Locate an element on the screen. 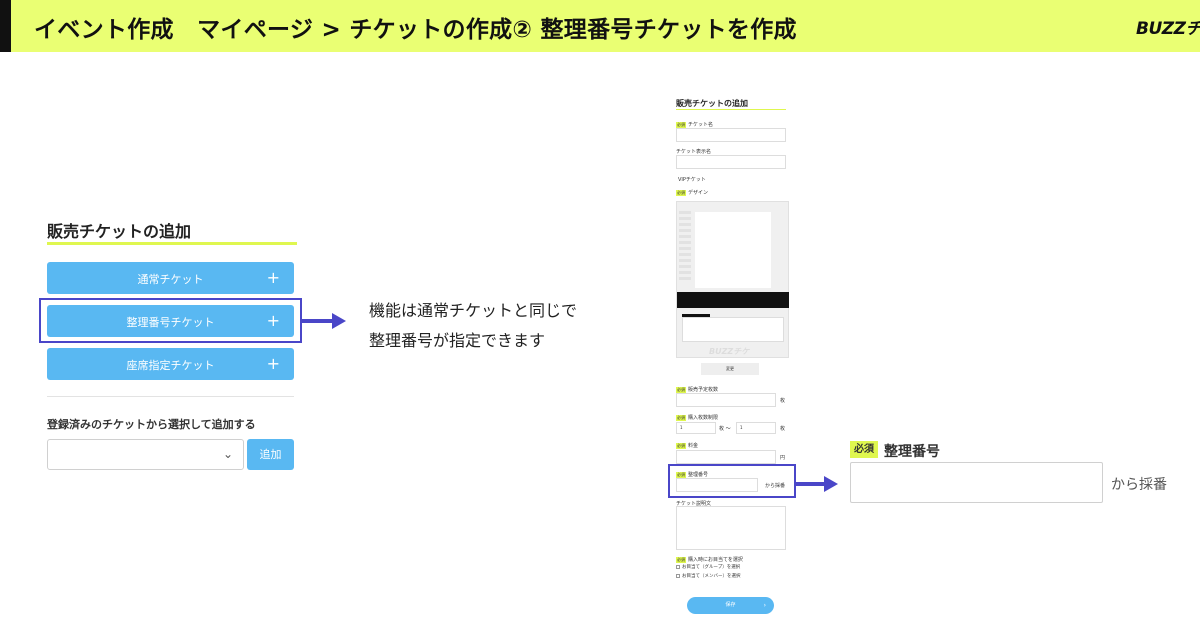 This screenshot has width=1200, height=626. ticket-name-input is located at coordinates (731, 135).